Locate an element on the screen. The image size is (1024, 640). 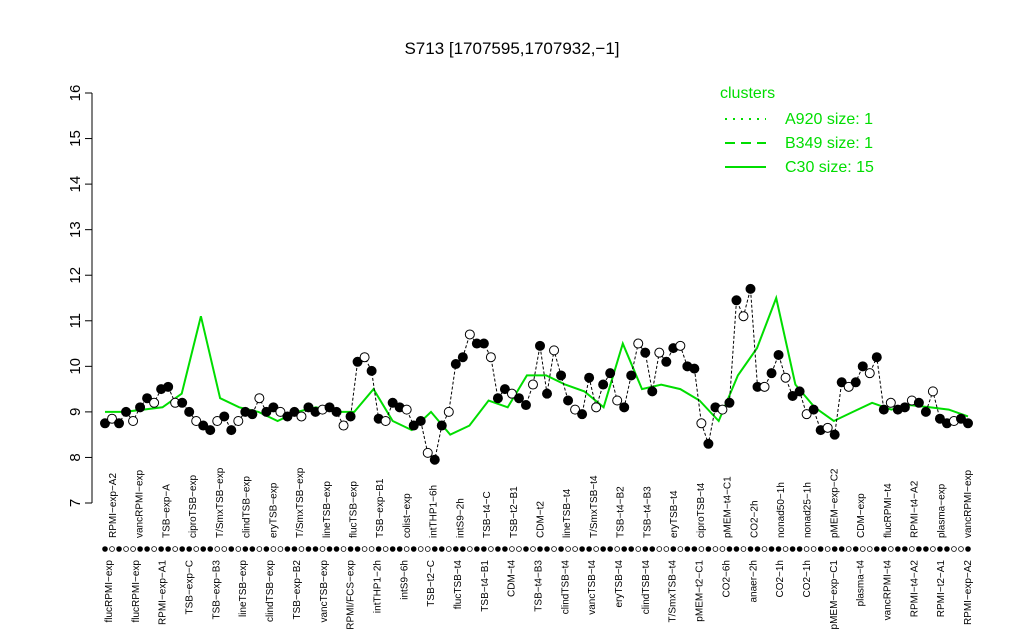
x-label-bottom: TSB−t4−B1 is located at coordinates (485, 586).